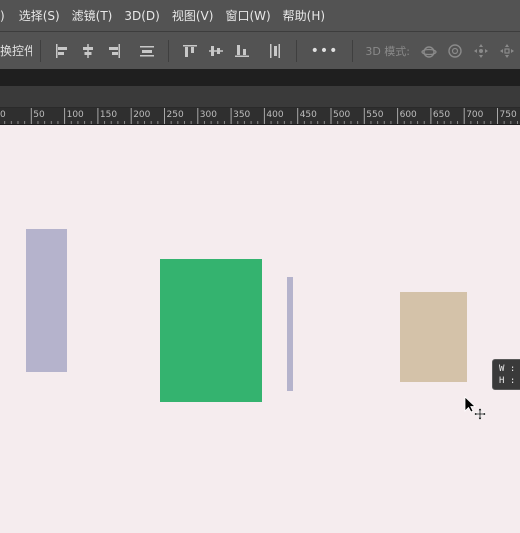 Image resolution: width=520 pixels, height=533 pixels. I want to click on menu-item-filter: 滤镜(T), so click(92, 15).